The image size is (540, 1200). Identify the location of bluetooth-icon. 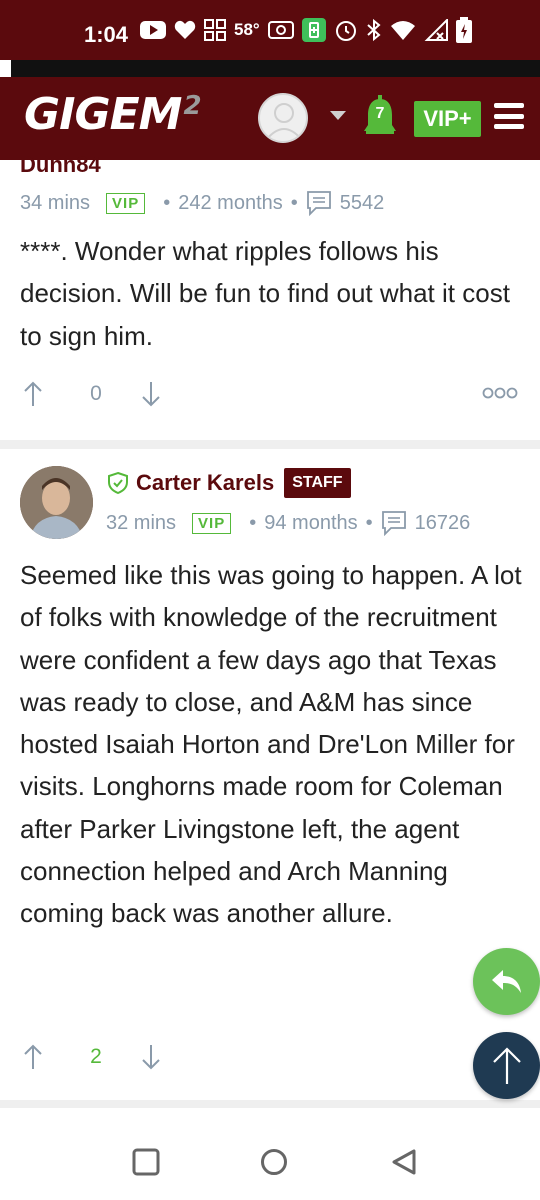
(374, 30).